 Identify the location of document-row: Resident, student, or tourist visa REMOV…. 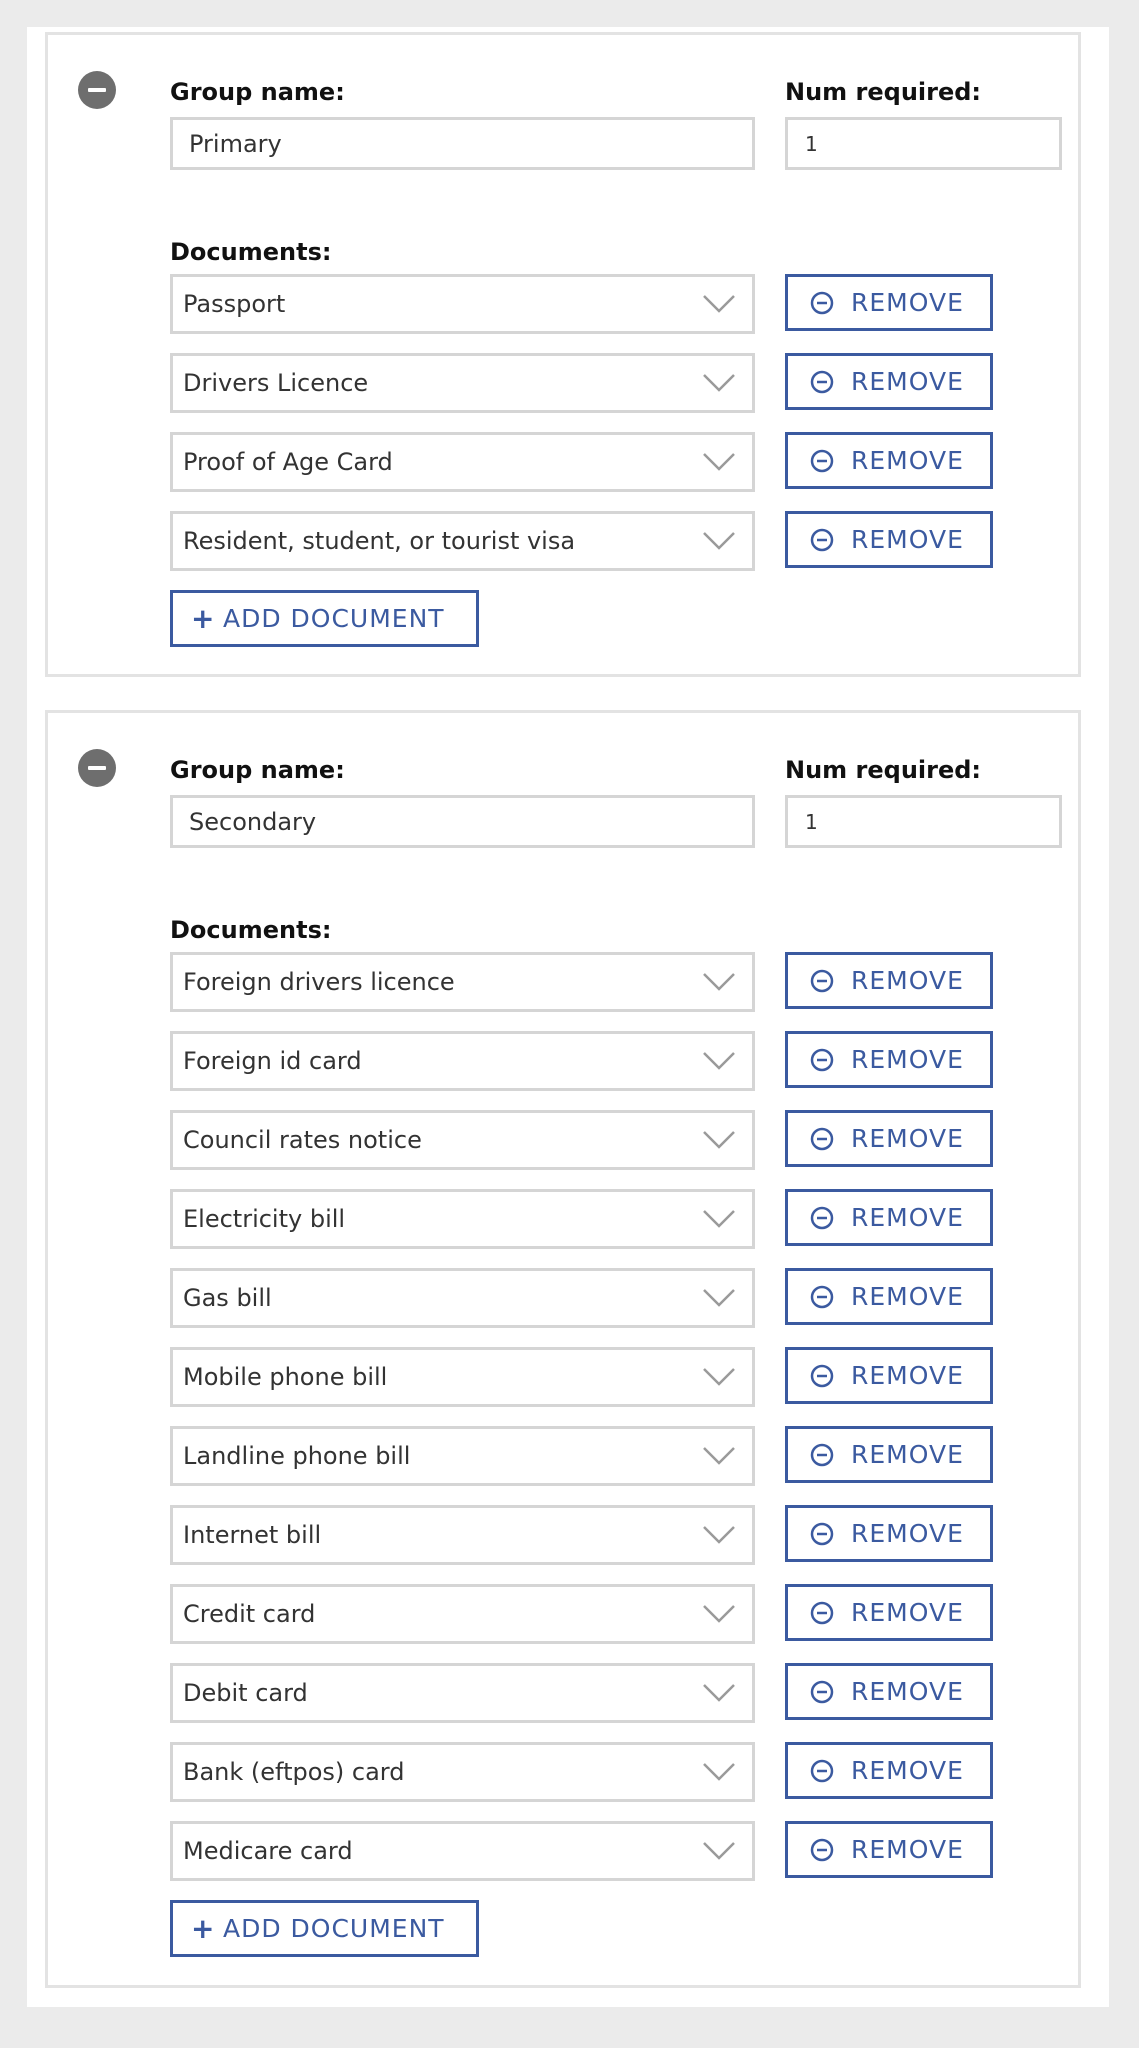
(585, 541).